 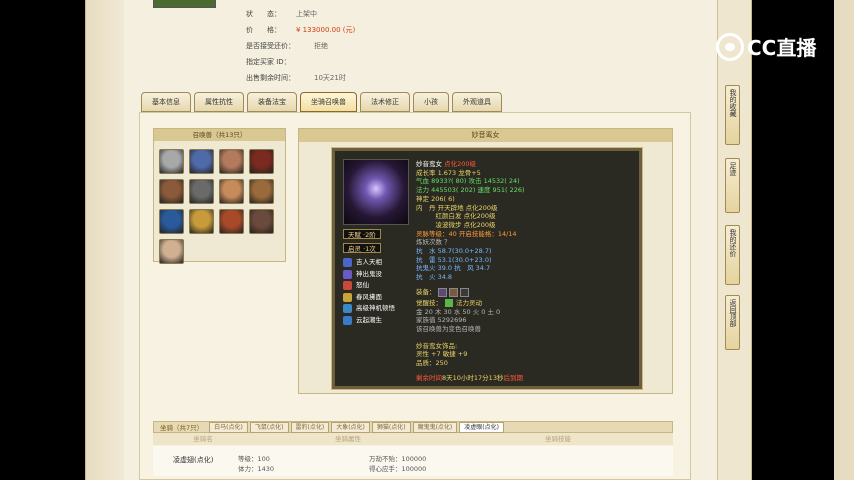 What do you see at coordinates (105, 240) in the screenshot?
I see `page-left-border` at bounding box center [105, 240].